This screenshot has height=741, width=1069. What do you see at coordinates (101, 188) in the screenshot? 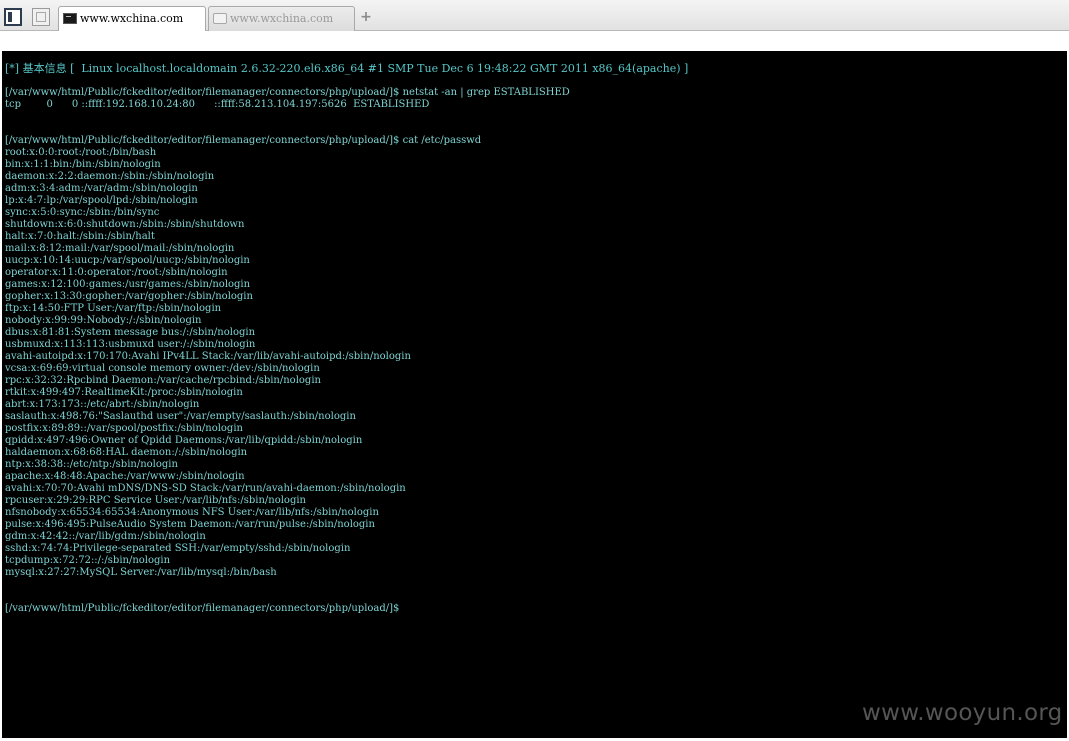
I see `terminal-line: adm:x:3:4:adm:/var/adm:/sbin/nologin` at bounding box center [101, 188].